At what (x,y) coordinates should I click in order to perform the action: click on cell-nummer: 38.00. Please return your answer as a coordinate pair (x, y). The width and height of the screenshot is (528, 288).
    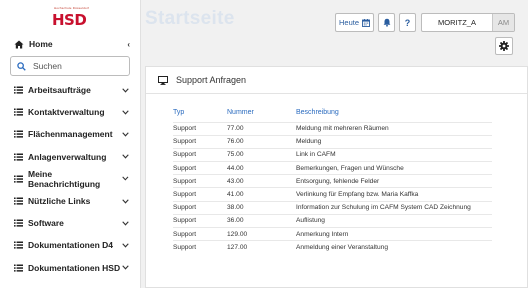
    Looking at the image, I should click on (261, 207).